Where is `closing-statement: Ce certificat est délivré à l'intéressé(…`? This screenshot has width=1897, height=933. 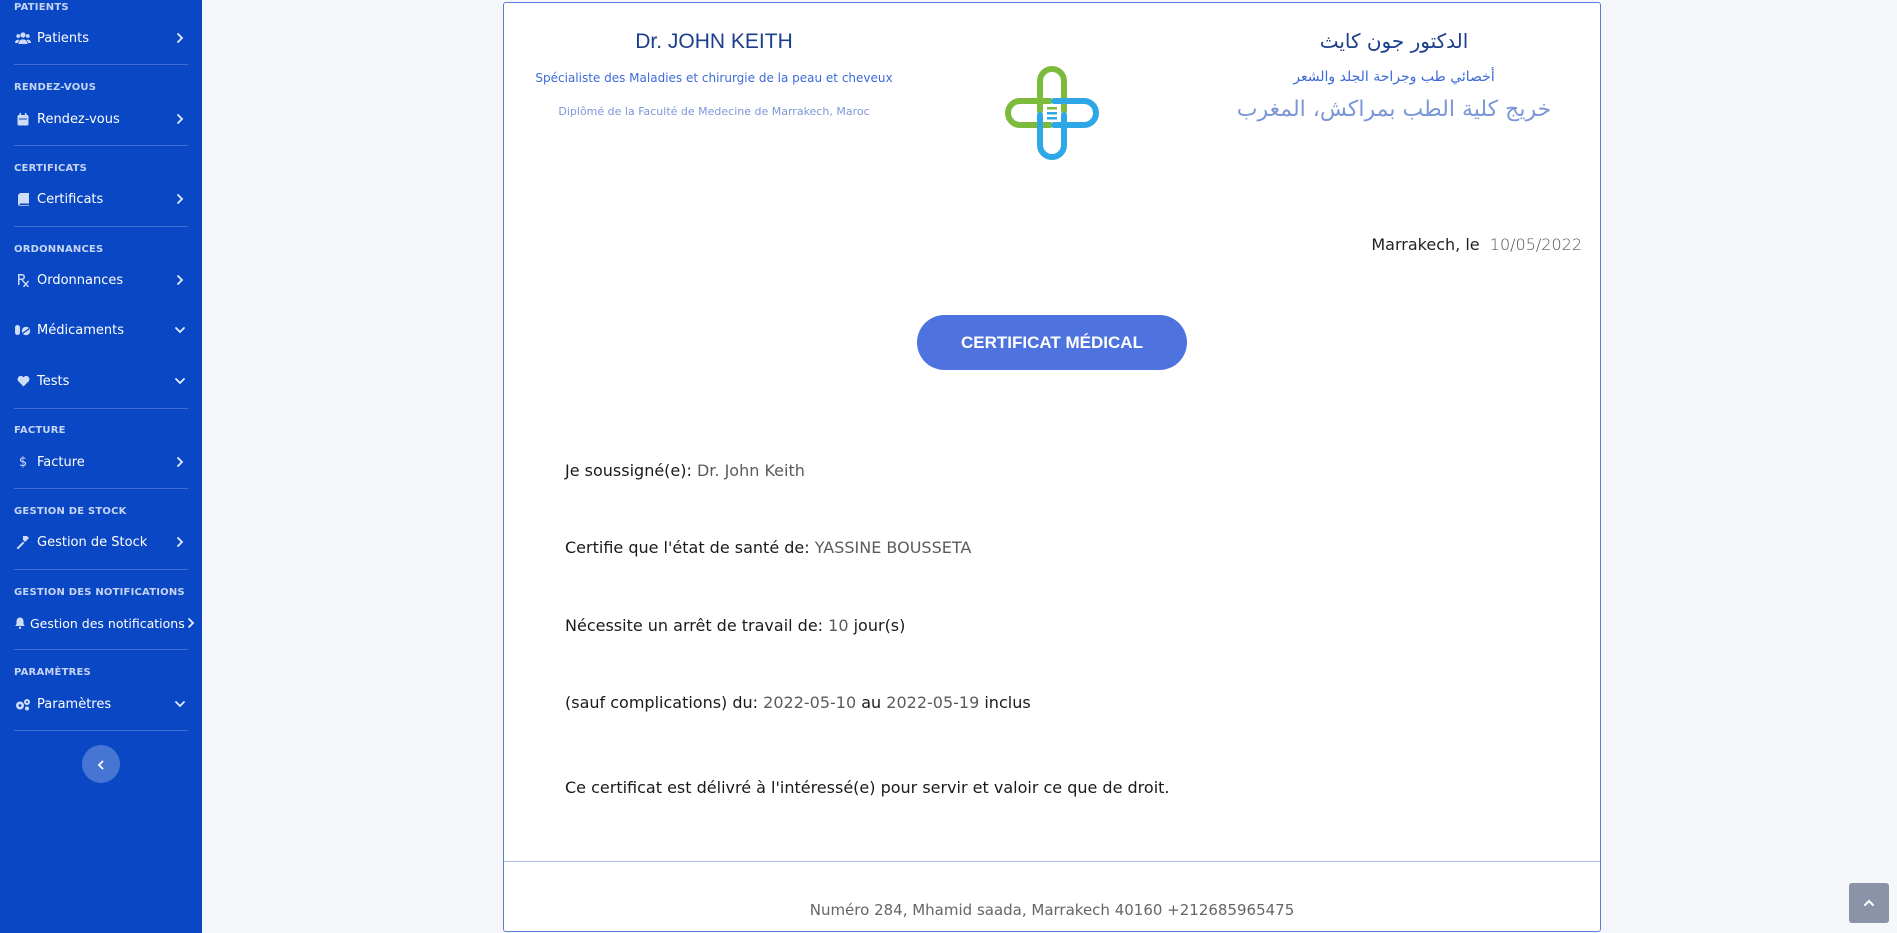
closing-statement: Ce certificat est délivré à l'intéressé(… is located at coordinates (867, 787).